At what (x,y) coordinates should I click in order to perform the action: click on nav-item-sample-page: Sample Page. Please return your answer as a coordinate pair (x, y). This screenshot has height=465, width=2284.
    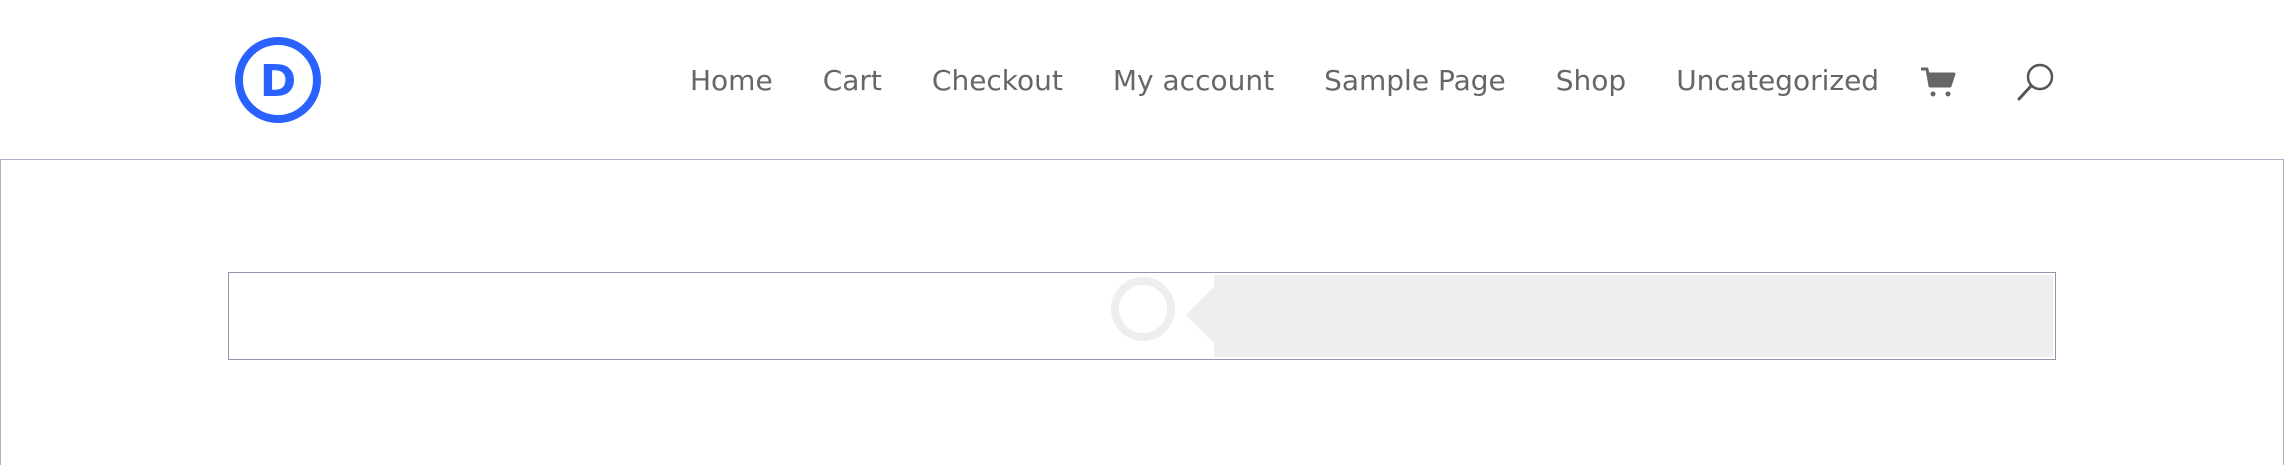
    Looking at the image, I should click on (1415, 81).